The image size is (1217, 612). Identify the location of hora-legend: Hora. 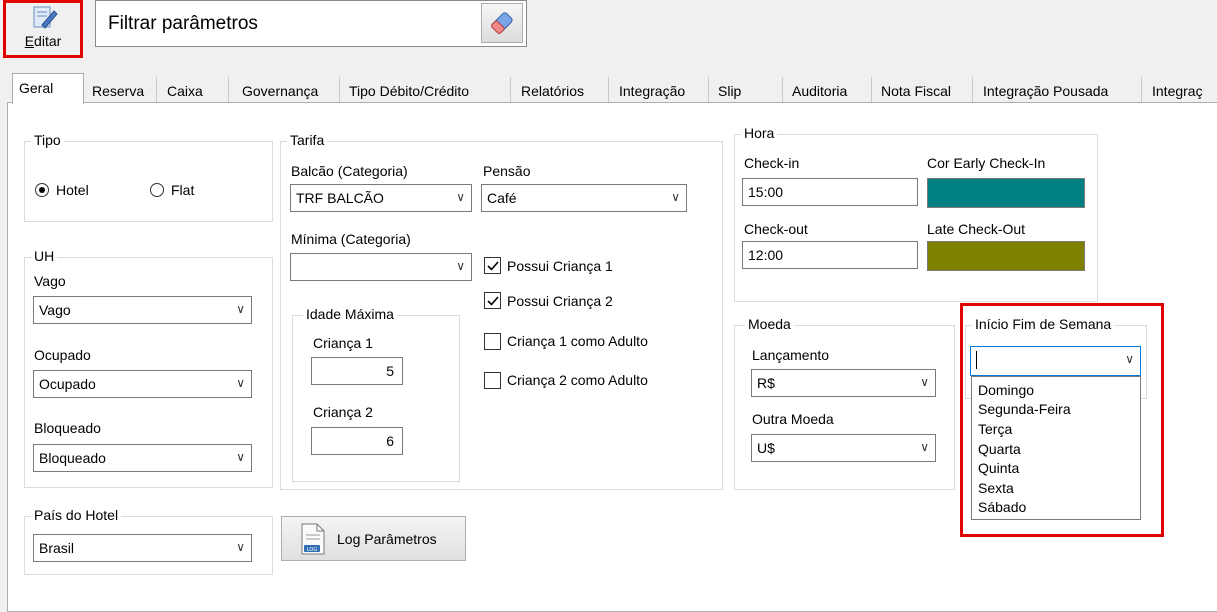
(759, 133).